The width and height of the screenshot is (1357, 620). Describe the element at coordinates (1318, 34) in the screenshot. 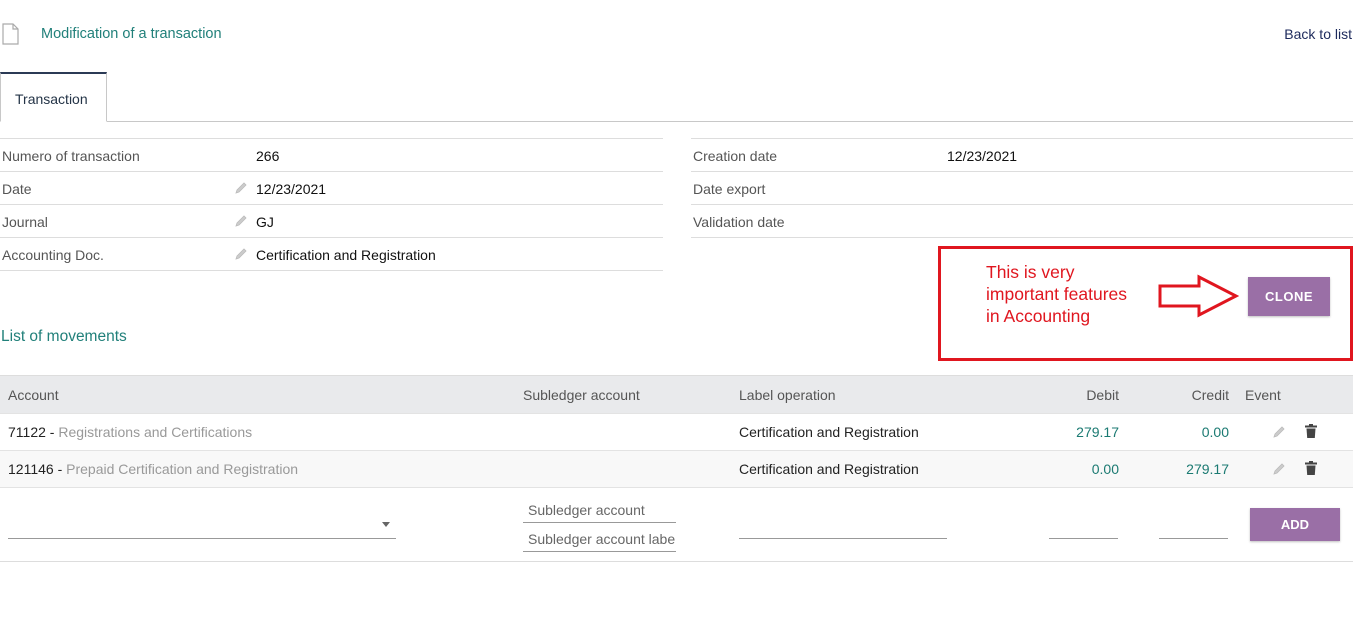

I see `back-to-list-link: Back to list` at that location.